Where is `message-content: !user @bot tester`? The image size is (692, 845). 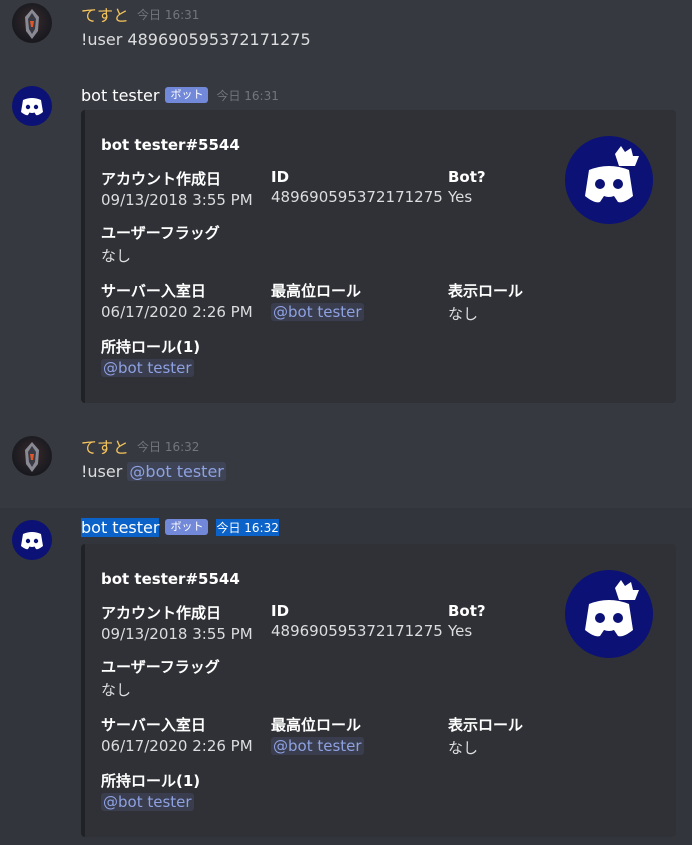 message-content: !user @bot tester is located at coordinates (153, 471).